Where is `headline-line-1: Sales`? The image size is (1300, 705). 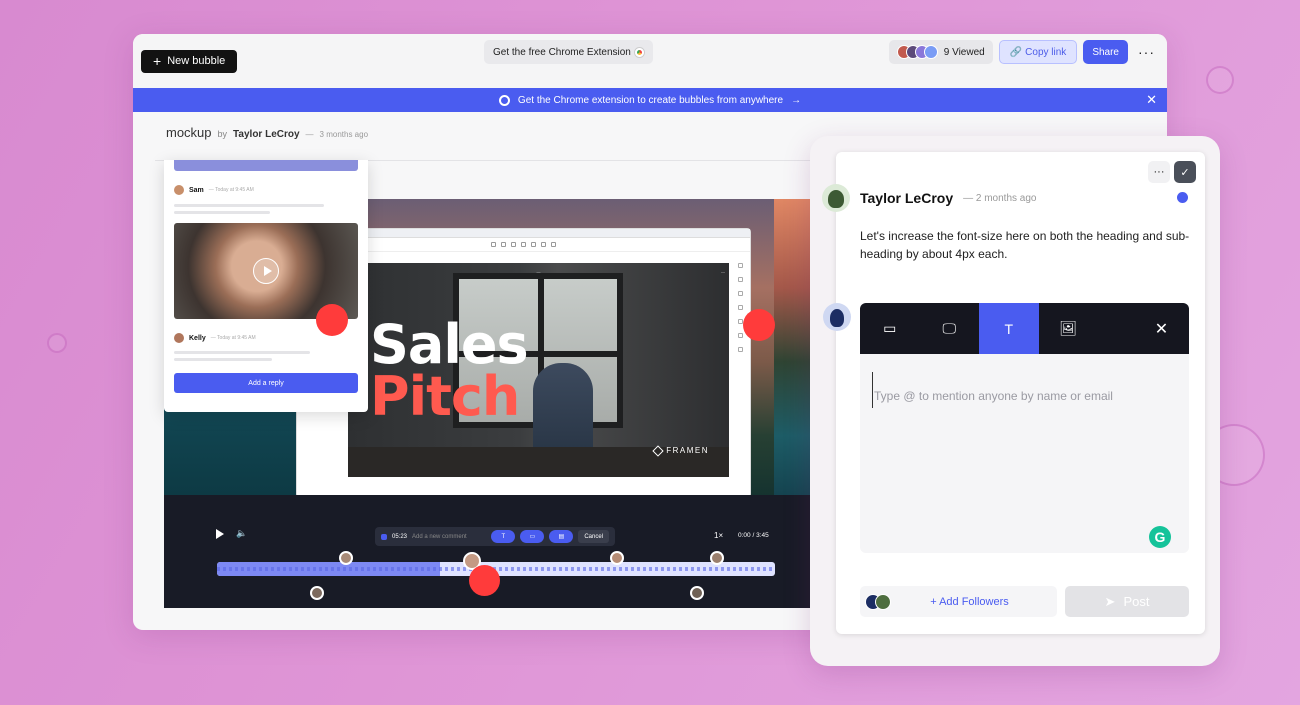 headline-line-1: Sales is located at coordinates (449, 344).